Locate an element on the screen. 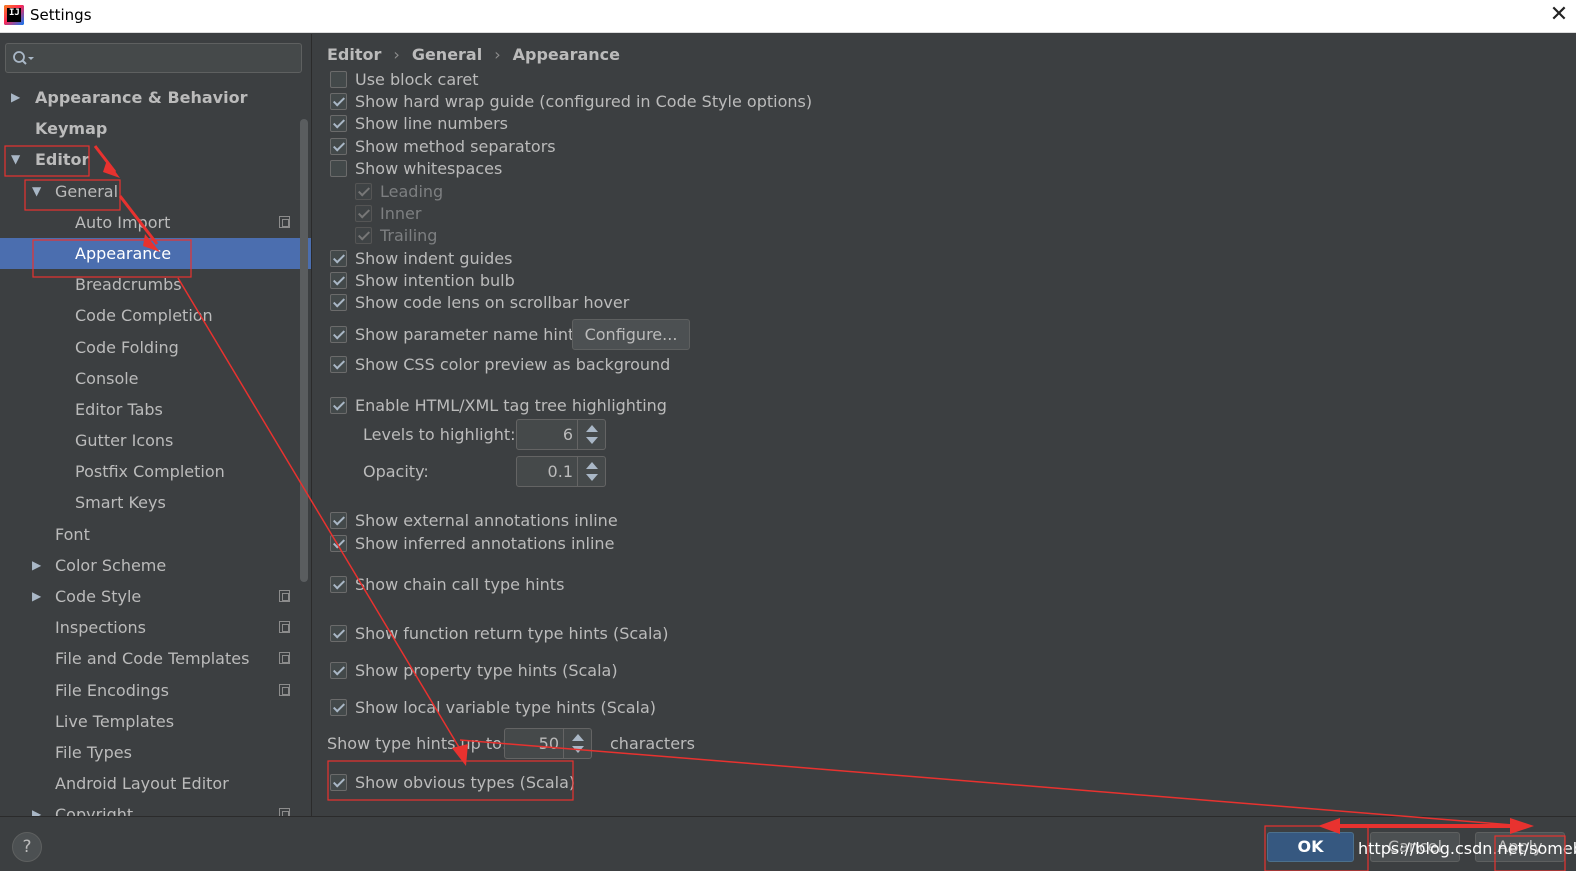 This screenshot has height=871, width=1576. search-icon is located at coordinates (23, 58).